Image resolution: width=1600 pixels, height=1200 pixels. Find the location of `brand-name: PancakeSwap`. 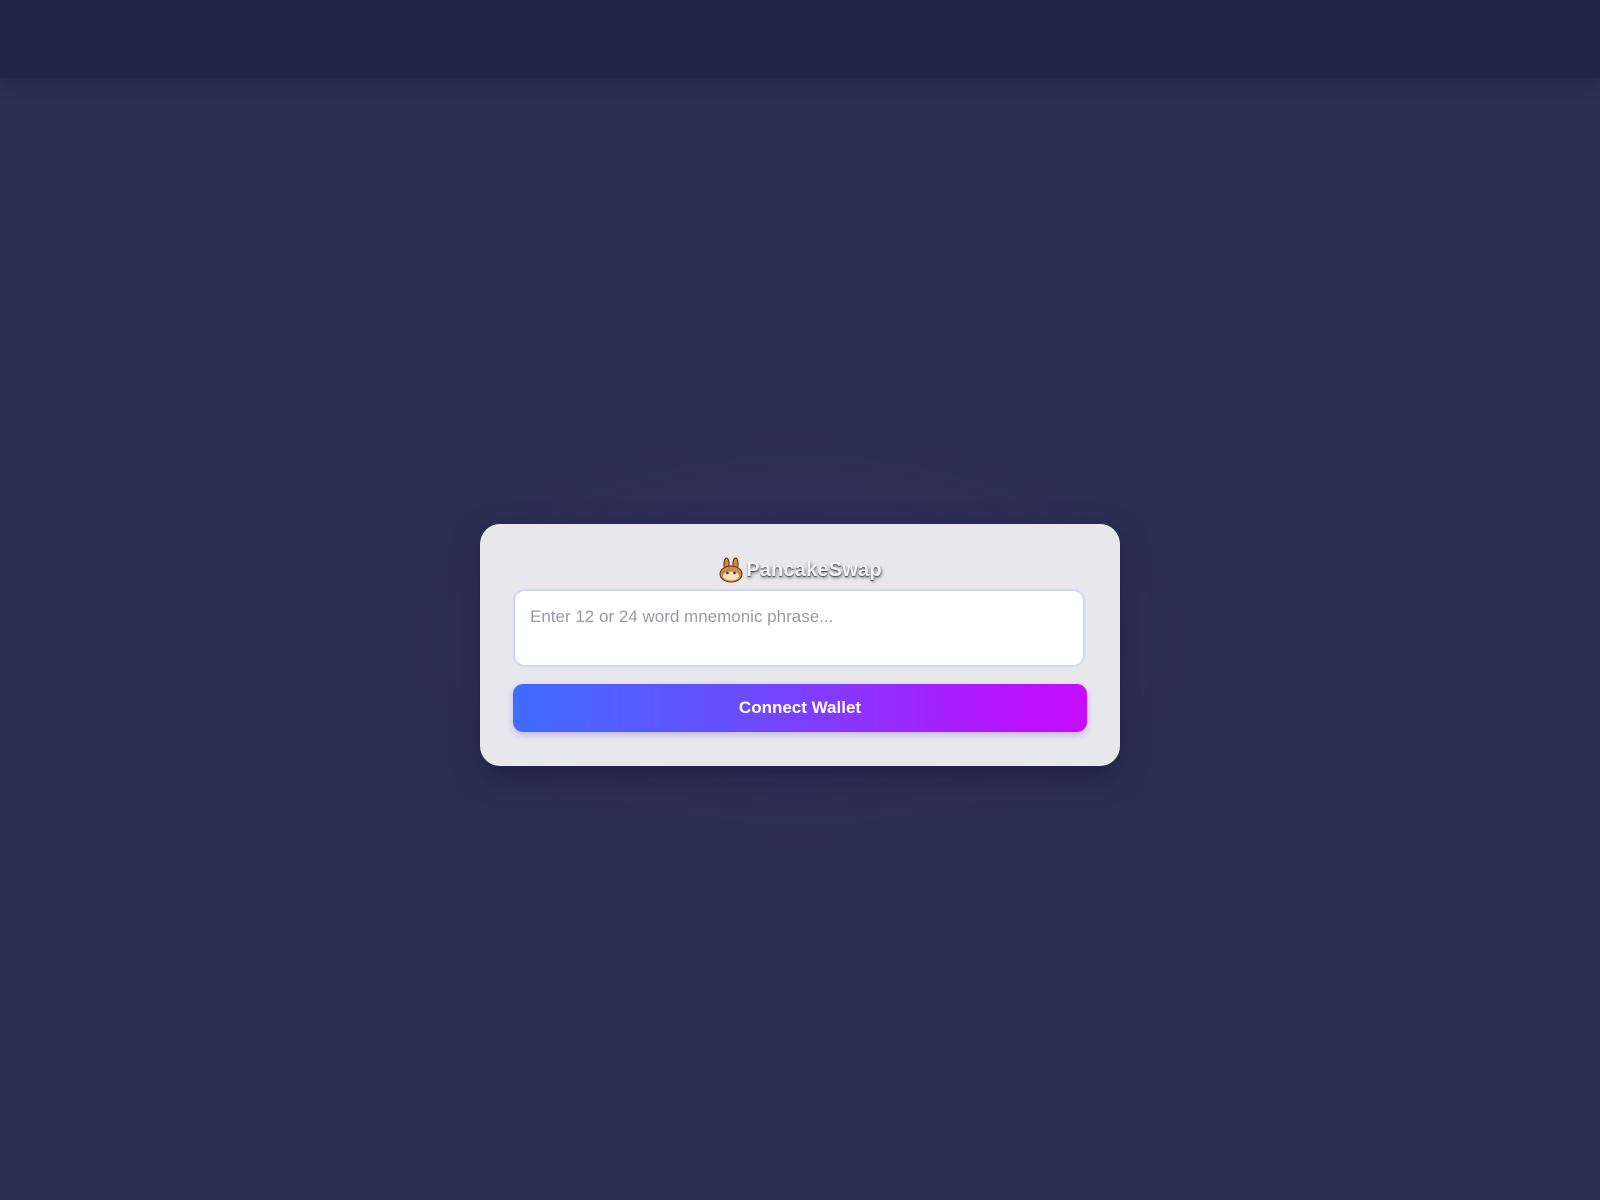

brand-name: PancakeSwap is located at coordinates (814, 569).